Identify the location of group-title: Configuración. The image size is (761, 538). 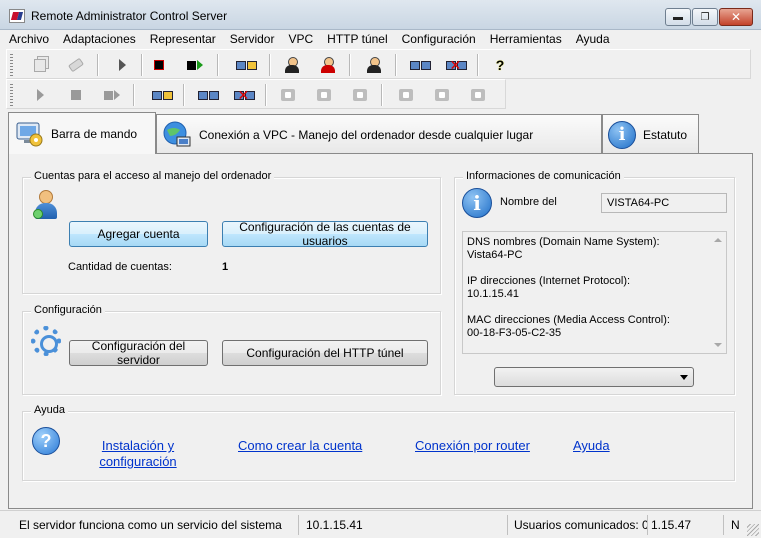
(68, 310).